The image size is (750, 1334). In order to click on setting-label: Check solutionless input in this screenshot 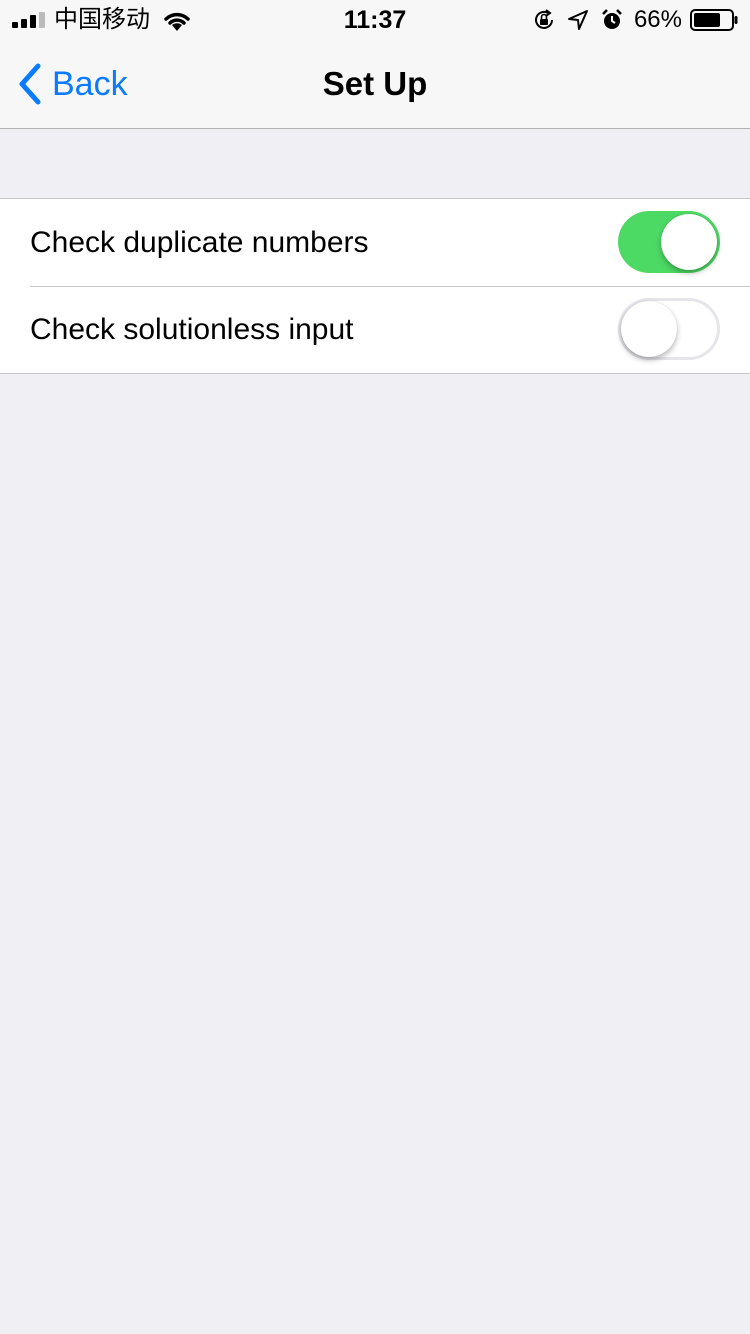, I will do `click(192, 329)`.